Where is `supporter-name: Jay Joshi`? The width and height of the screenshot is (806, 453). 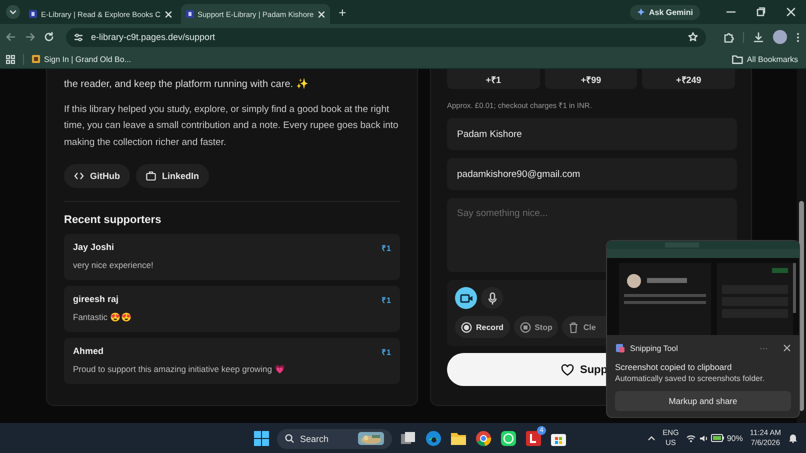
supporter-name: Jay Joshi is located at coordinates (93, 247).